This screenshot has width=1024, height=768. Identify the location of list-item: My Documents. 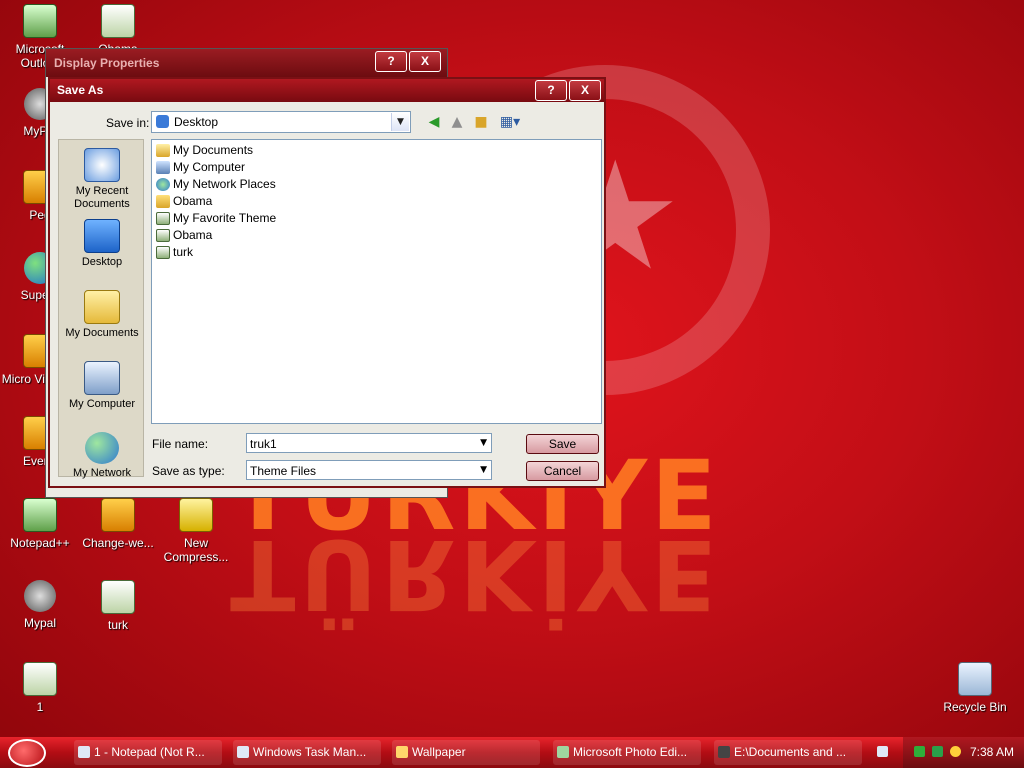
(204, 150).